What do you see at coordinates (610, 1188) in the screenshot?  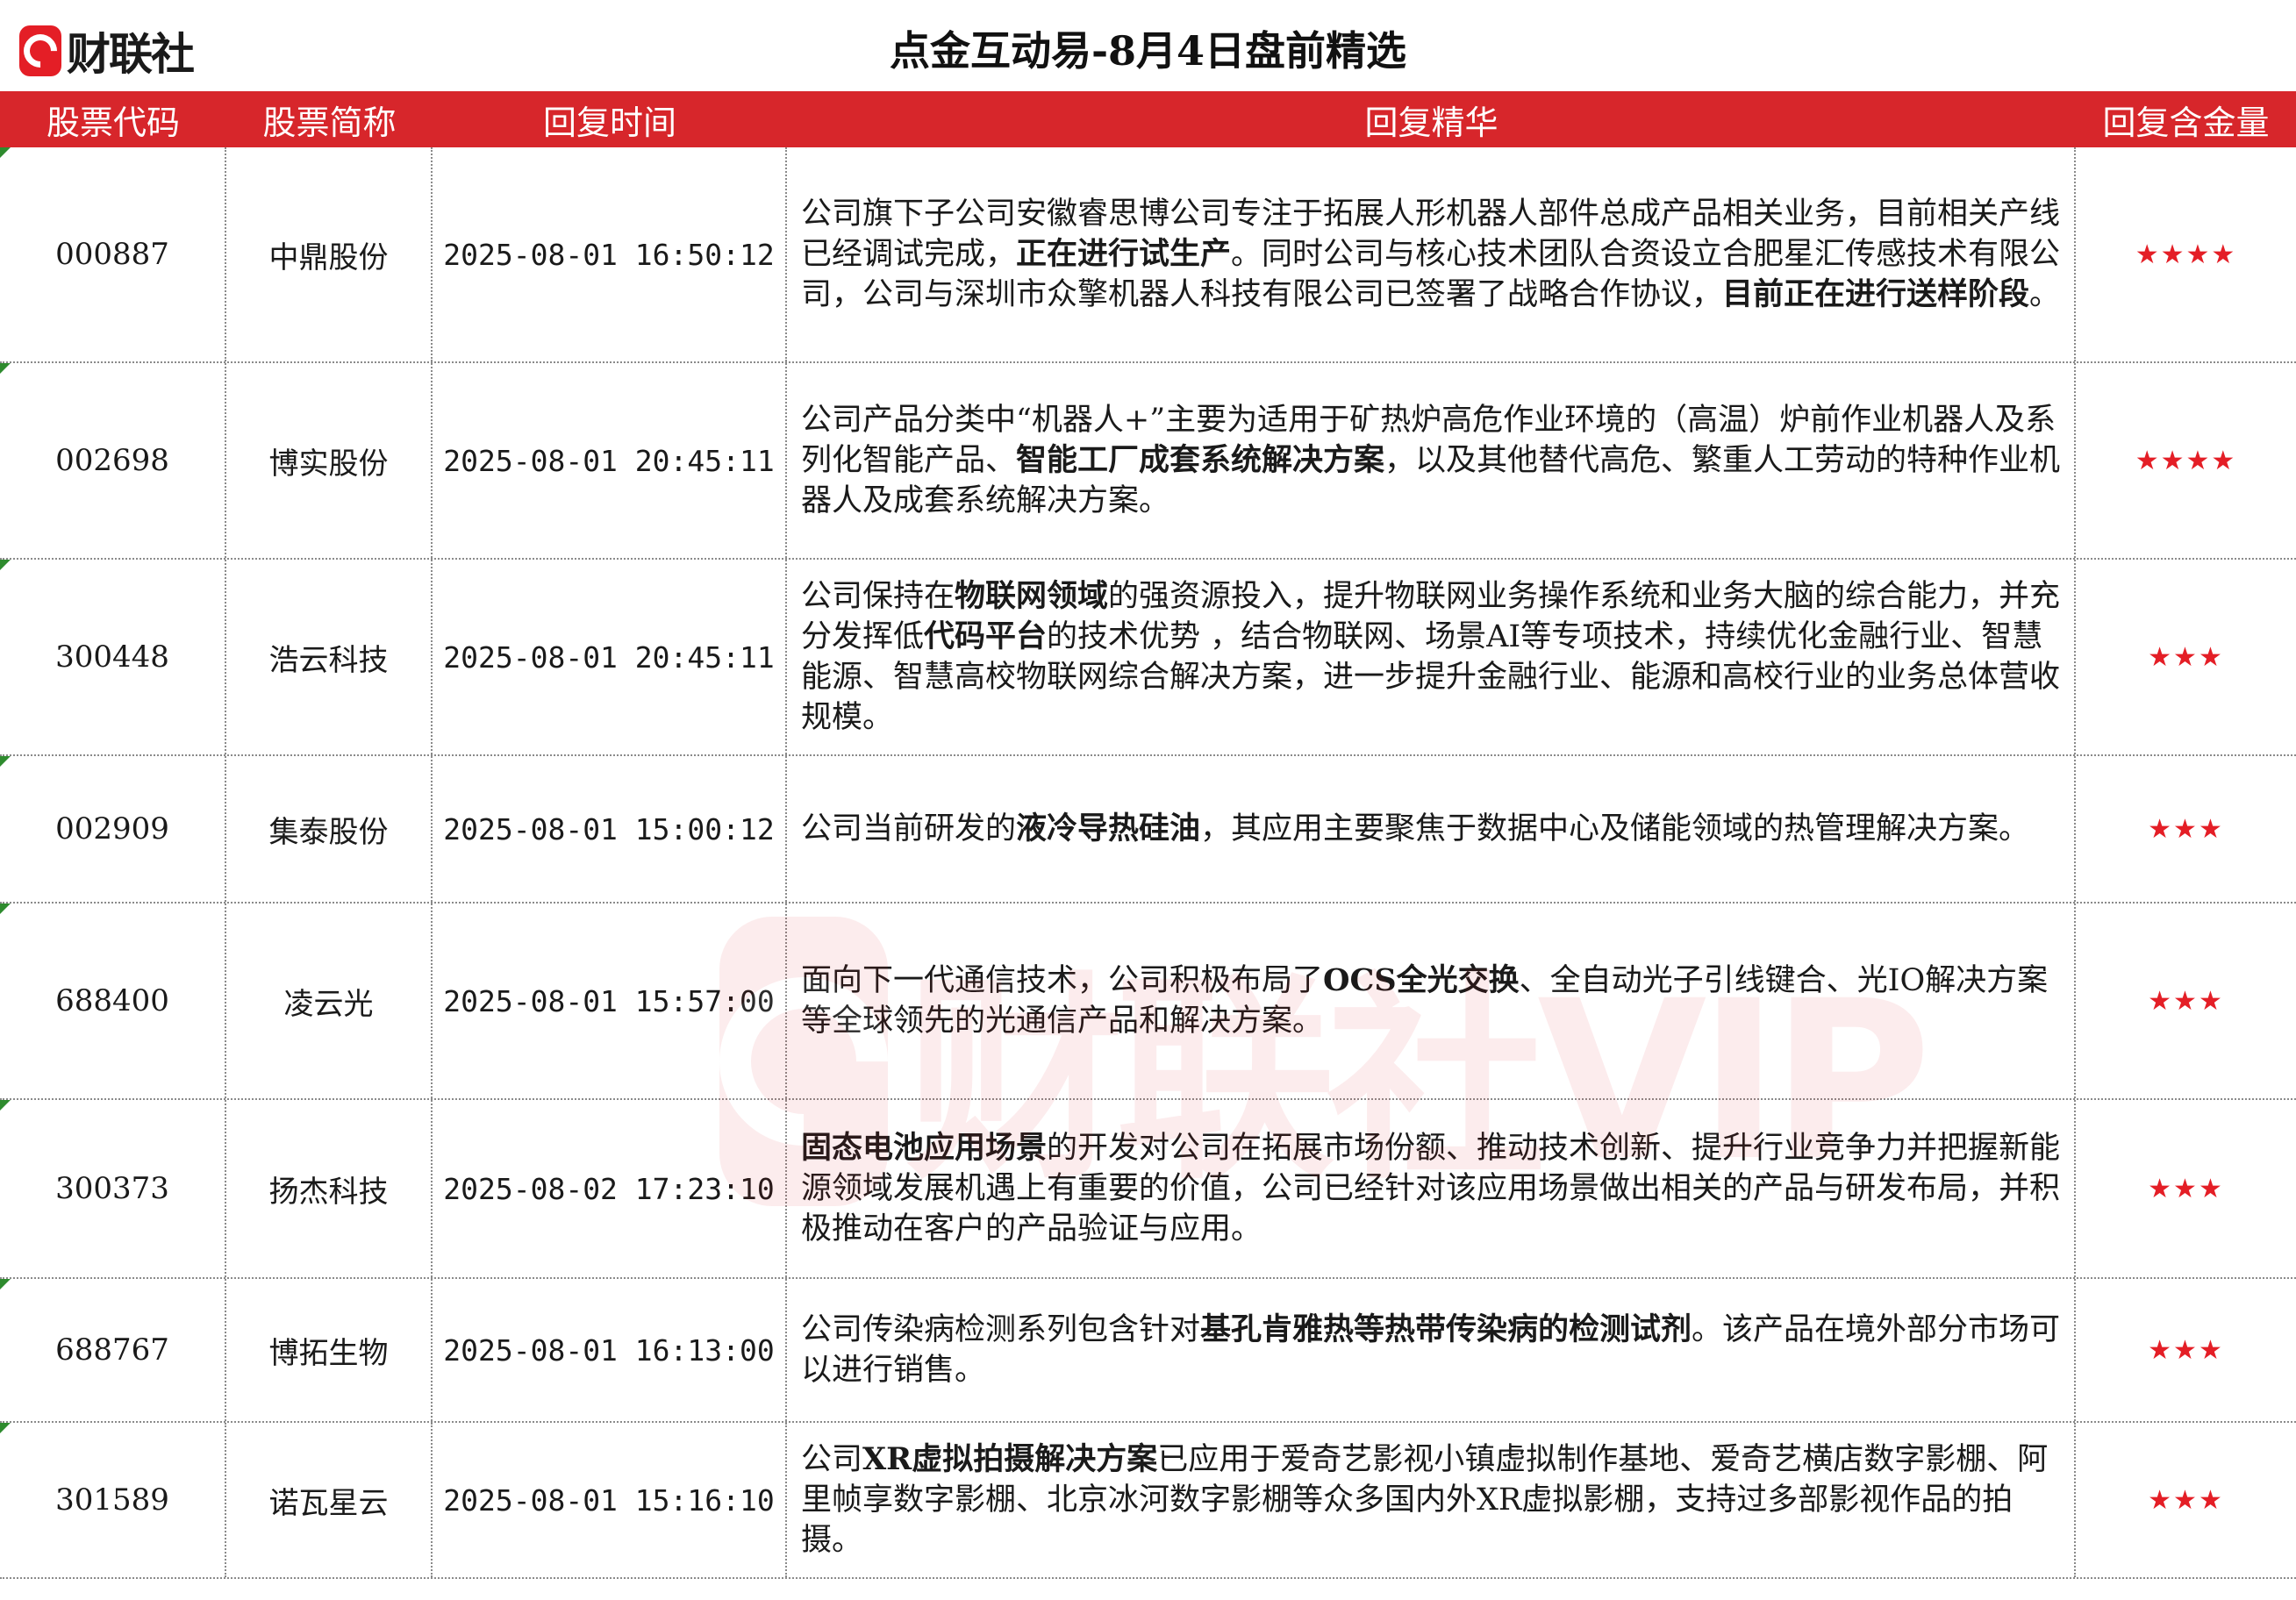 I see `reply-time: 2025-08-02 17:23:10` at bounding box center [610, 1188].